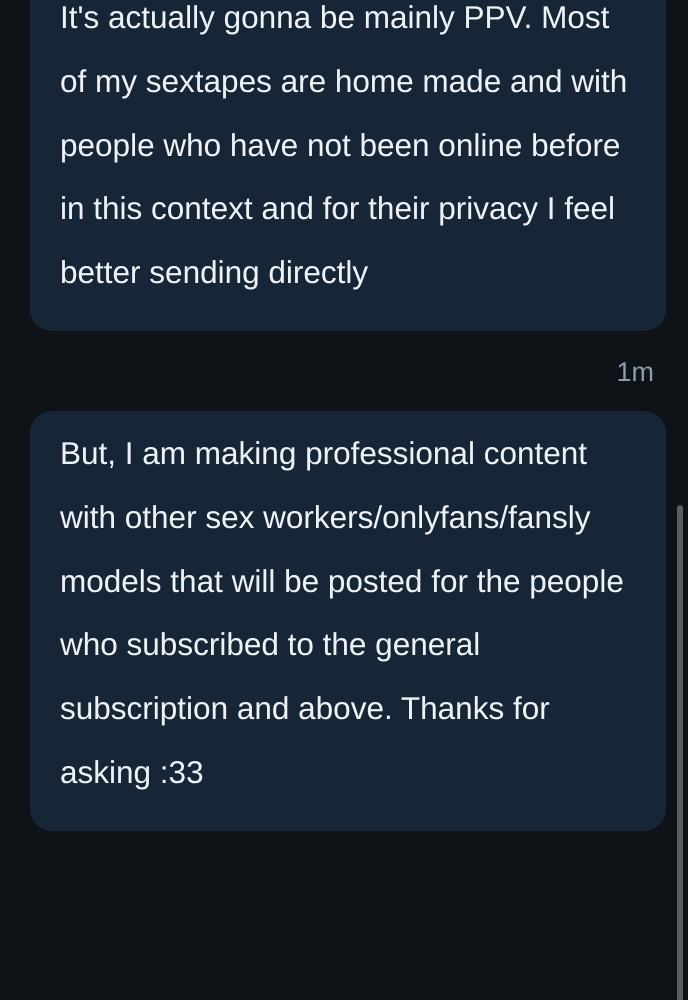 The image size is (688, 1000). I want to click on message-time: 1m, so click(635, 371).